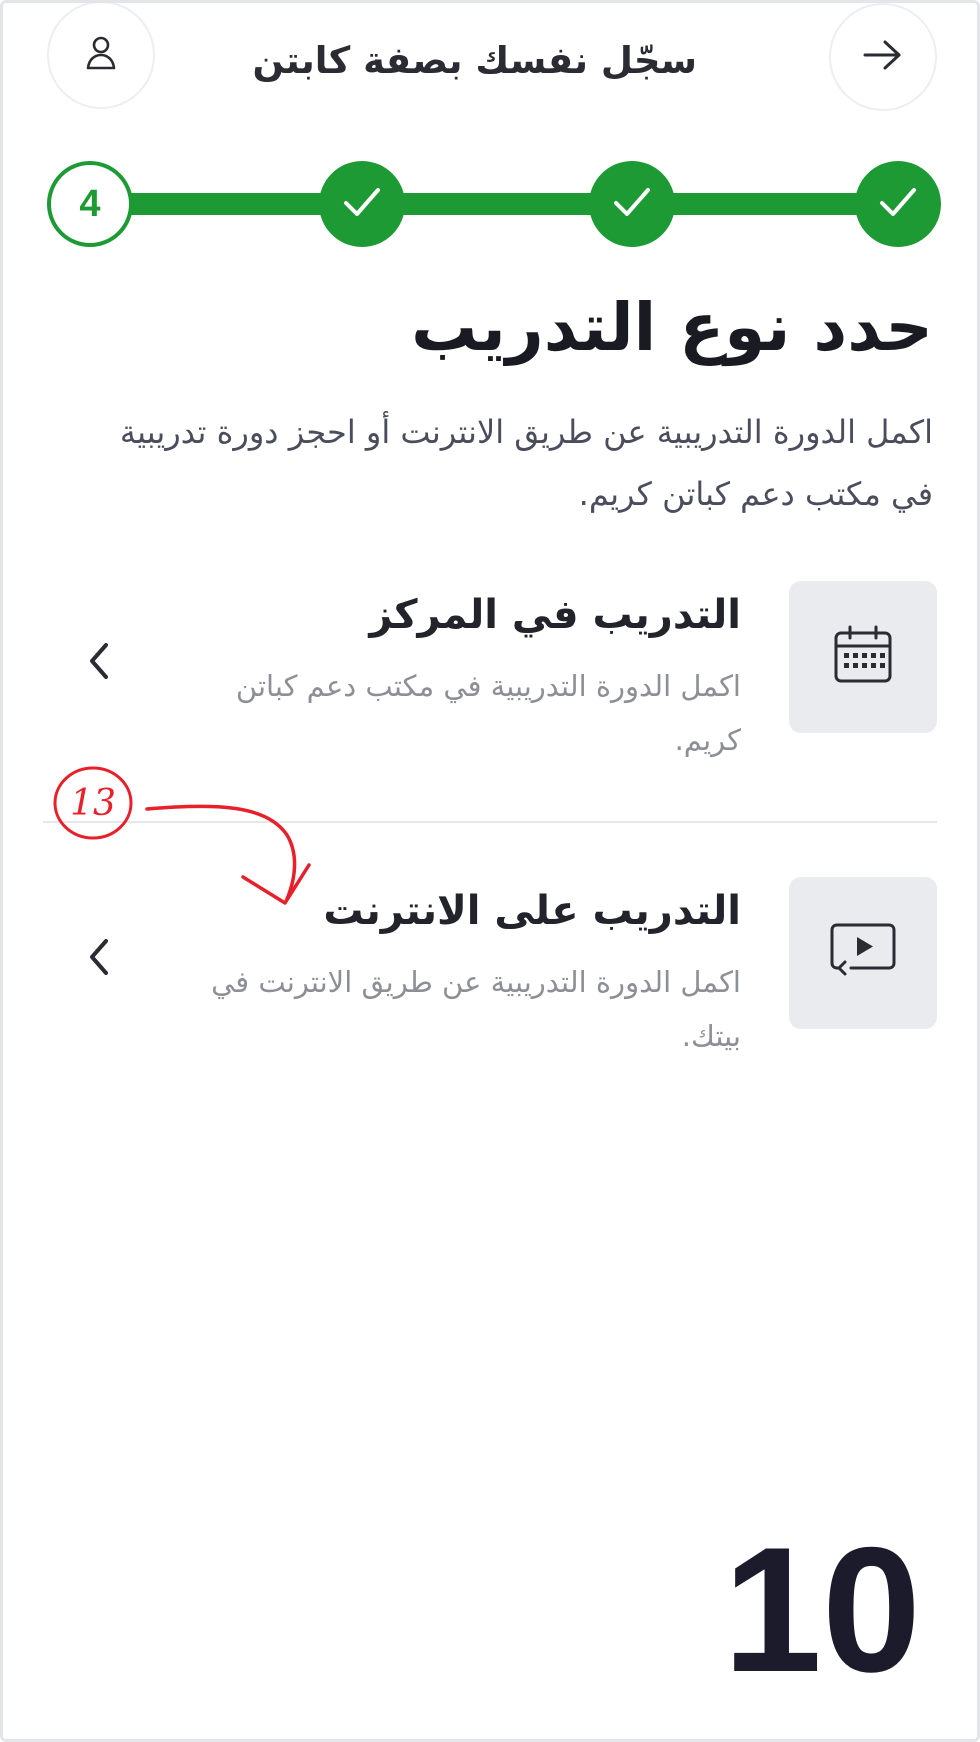 The image size is (980, 1742). I want to click on arrow-right-icon, so click(883, 57).